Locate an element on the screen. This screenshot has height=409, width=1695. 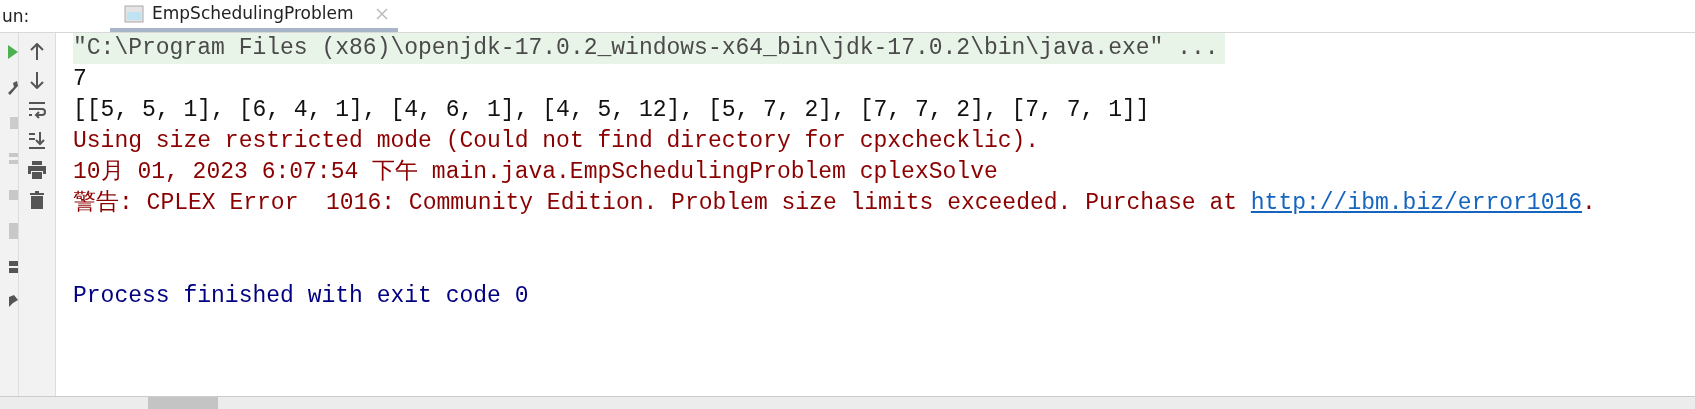
trash-icon is located at coordinates (37, 200).